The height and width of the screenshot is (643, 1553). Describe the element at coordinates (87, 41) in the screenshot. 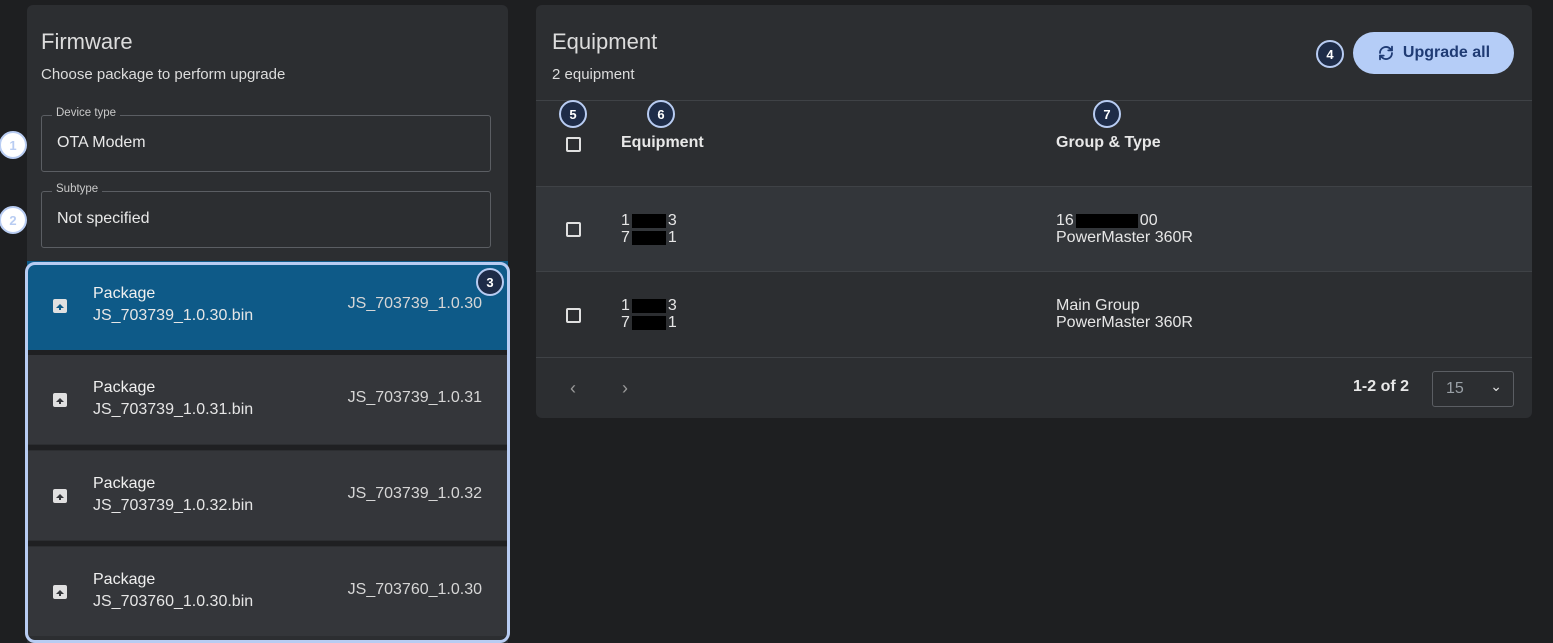

I see `firmware-title: Firmware` at that location.